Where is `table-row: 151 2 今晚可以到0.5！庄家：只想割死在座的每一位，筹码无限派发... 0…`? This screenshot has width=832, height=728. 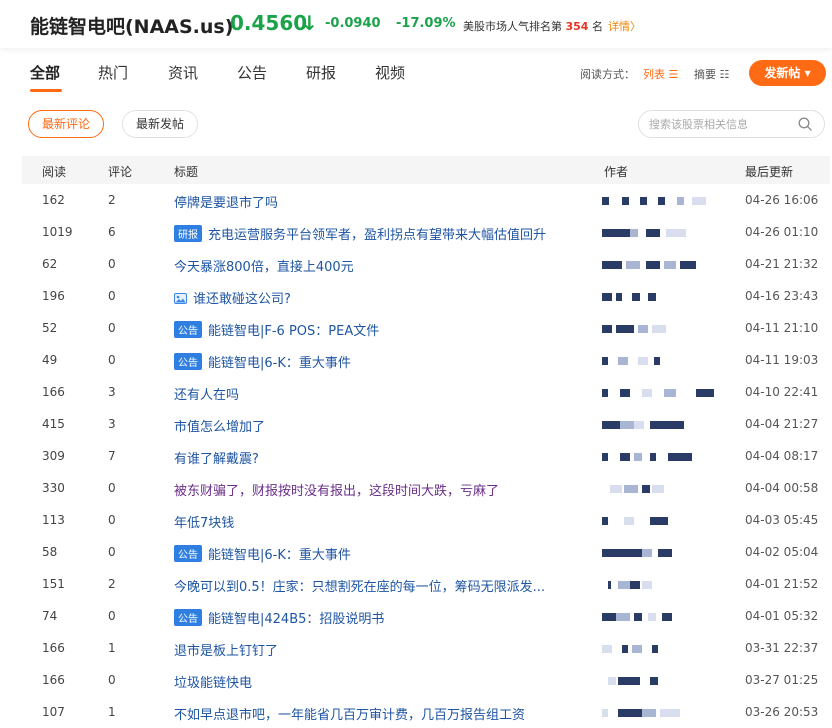
table-row: 151 2 今晚可以到0.5！庄家：只想割死在座的每一位，筹码无限派发... 0… is located at coordinates (426, 584).